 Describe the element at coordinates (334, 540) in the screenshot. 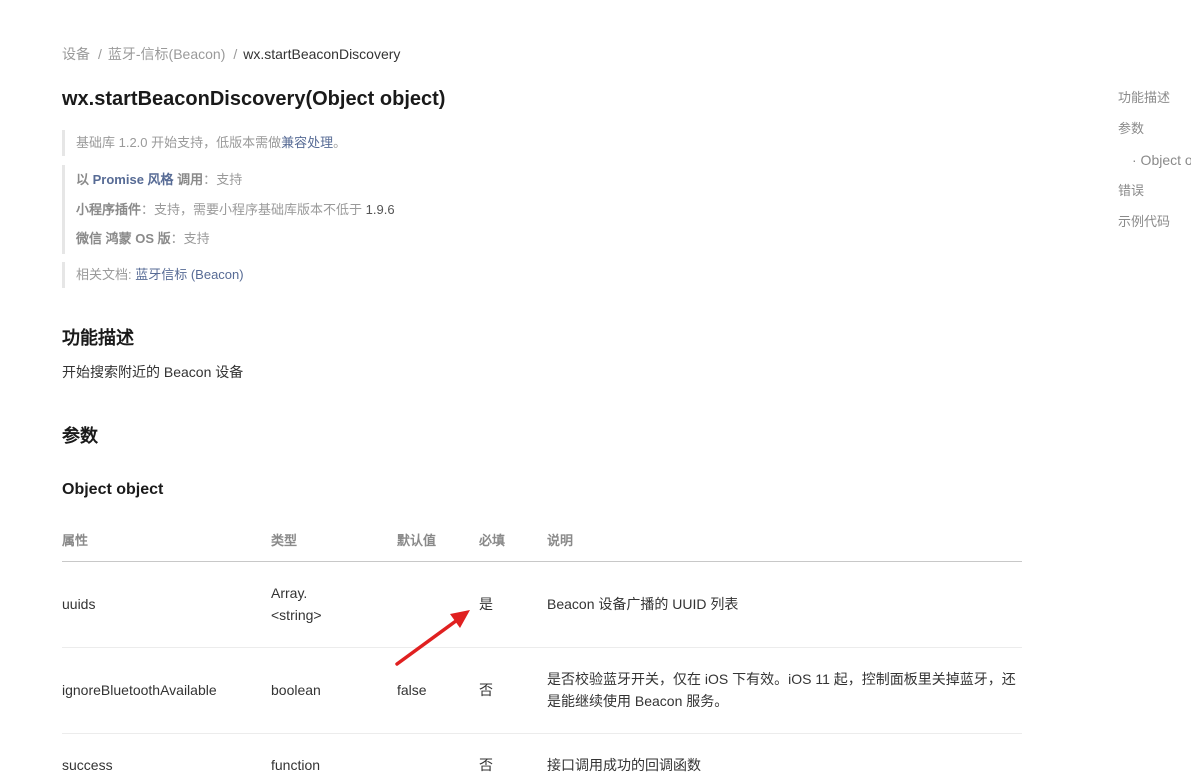

I see `header-type: 类型` at that location.